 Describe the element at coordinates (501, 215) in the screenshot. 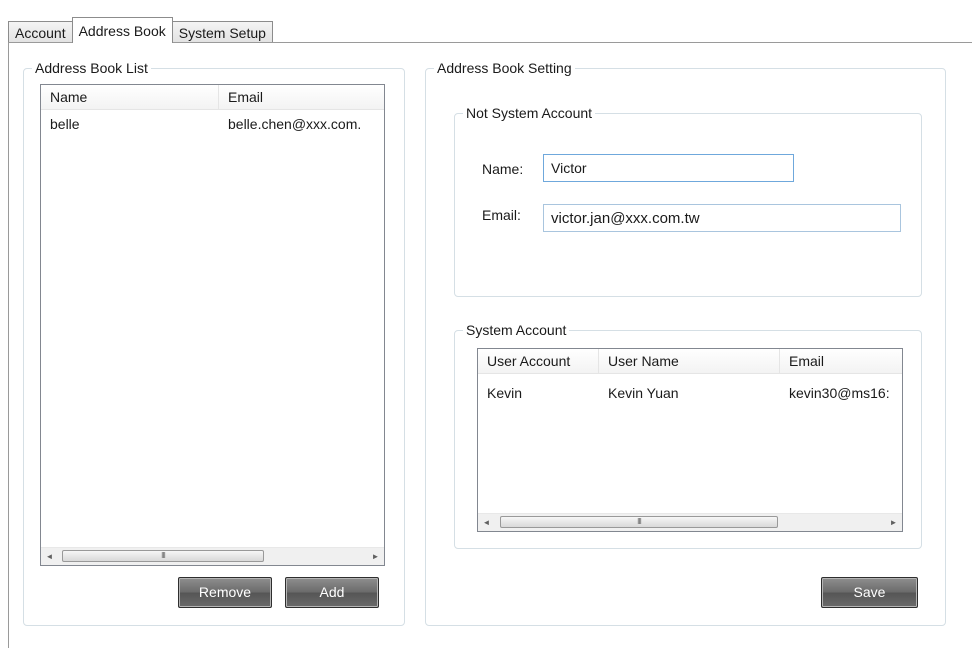

I see `email-label: Email:` at that location.